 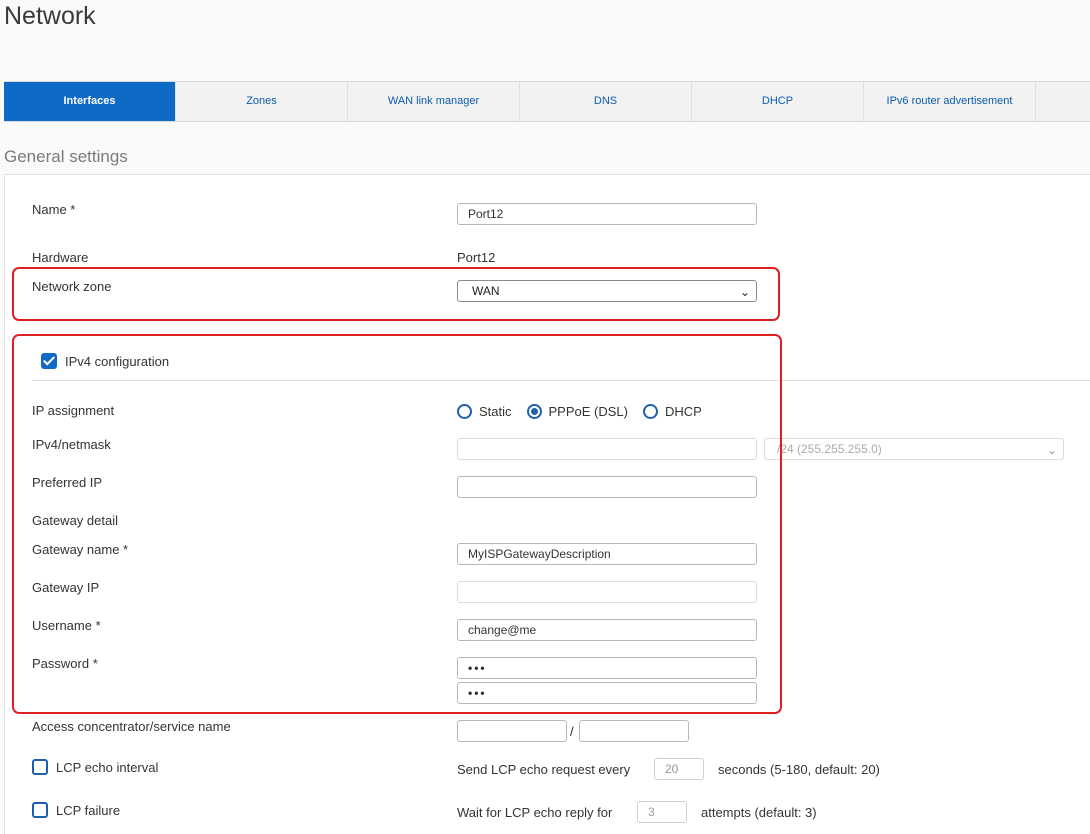 I want to click on highlight-network-zone, so click(x=396, y=294).